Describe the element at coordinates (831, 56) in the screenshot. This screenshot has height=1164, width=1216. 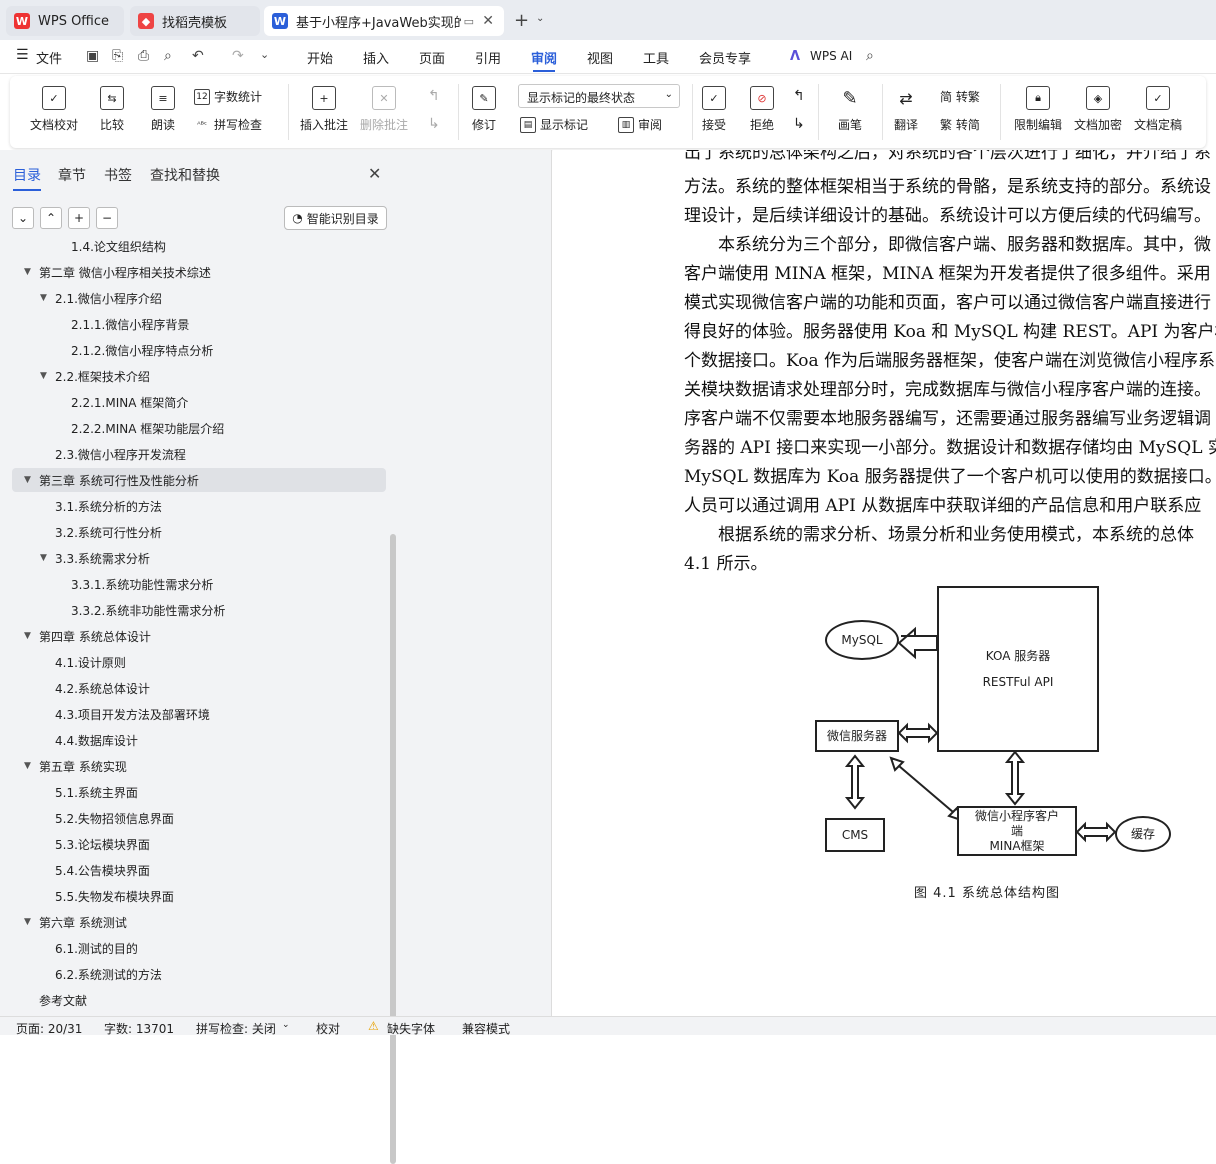
I see `menu-wps-ai: WPS AI` at that location.